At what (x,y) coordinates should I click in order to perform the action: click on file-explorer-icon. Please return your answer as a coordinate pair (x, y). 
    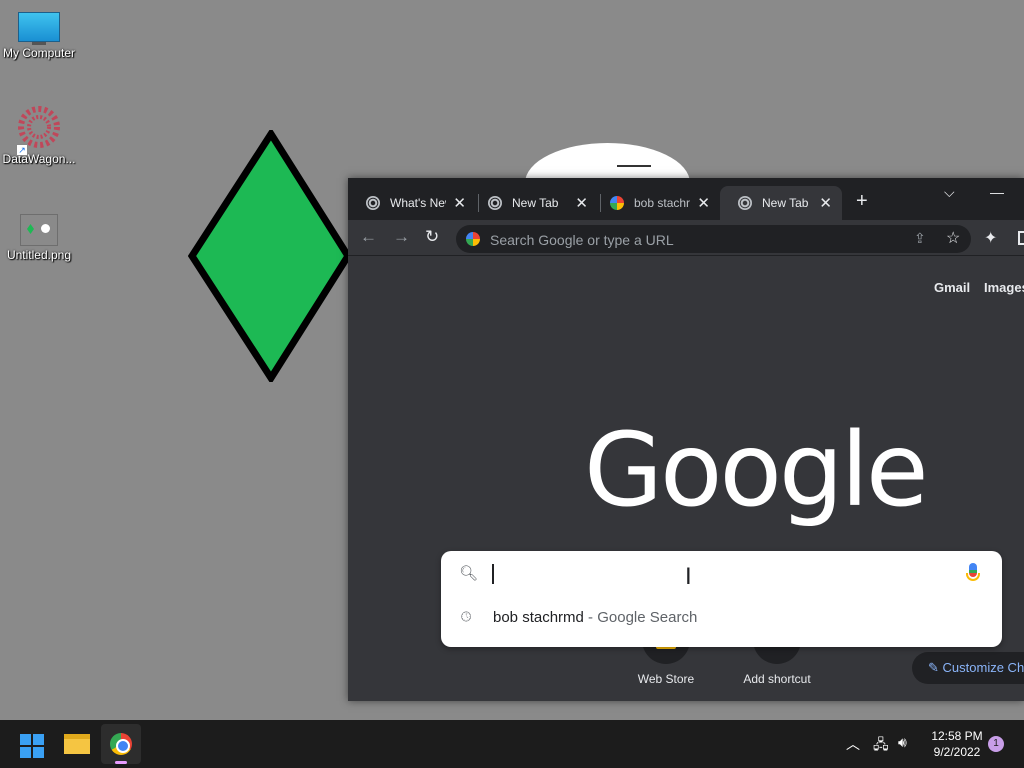
    Looking at the image, I should click on (77, 744).